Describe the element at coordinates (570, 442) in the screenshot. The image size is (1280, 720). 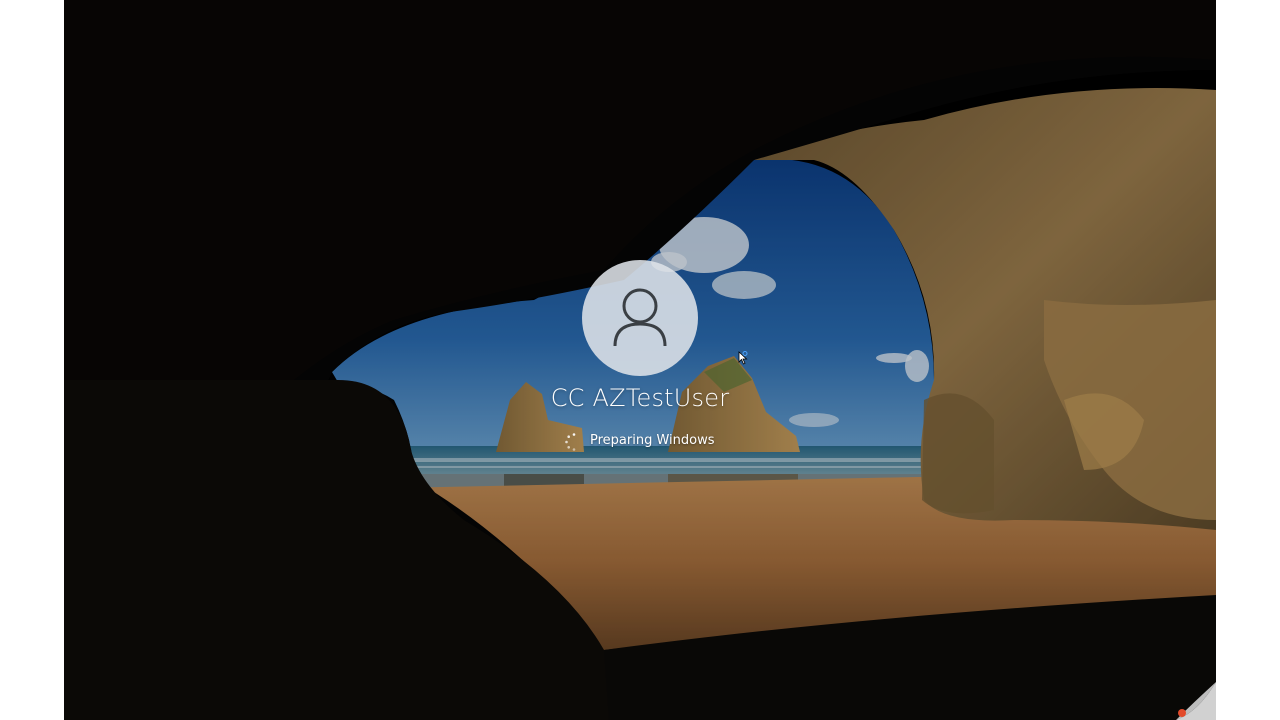
I see `loading-spinner-icon` at that location.